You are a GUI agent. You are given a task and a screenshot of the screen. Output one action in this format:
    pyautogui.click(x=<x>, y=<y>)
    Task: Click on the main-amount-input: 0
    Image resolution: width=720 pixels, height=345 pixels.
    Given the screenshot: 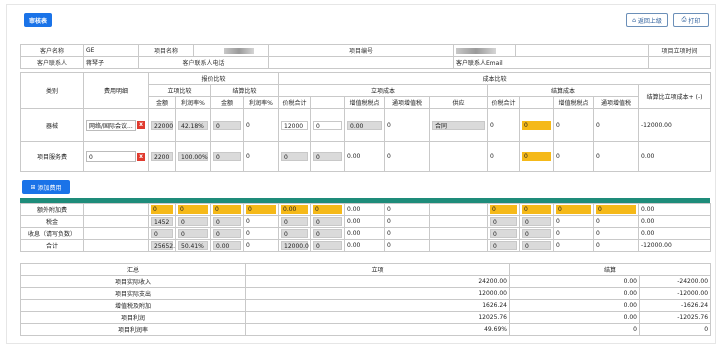 What is the action you would take?
    pyautogui.click(x=162, y=209)
    